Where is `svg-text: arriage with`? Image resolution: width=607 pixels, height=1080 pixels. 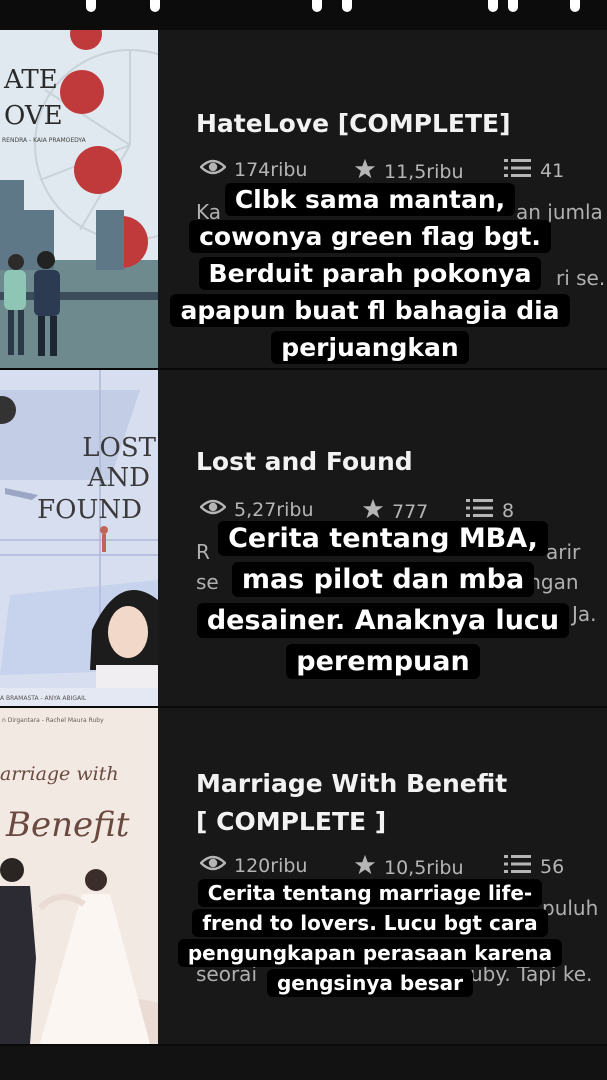 svg-text: arriage with is located at coordinates (59, 774).